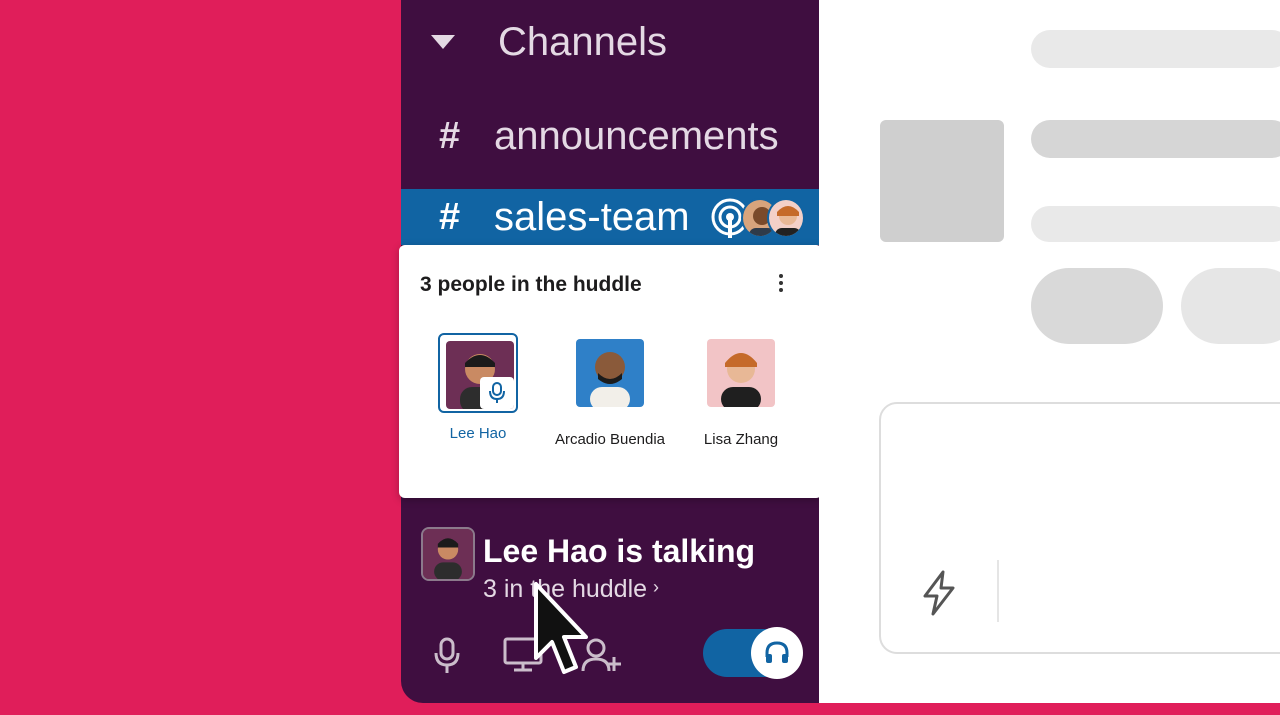 Image resolution: width=1280 pixels, height=715 pixels. What do you see at coordinates (531, 284) in the screenshot?
I see `popover-title: 3 people in the huddle` at bounding box center [531, 284].